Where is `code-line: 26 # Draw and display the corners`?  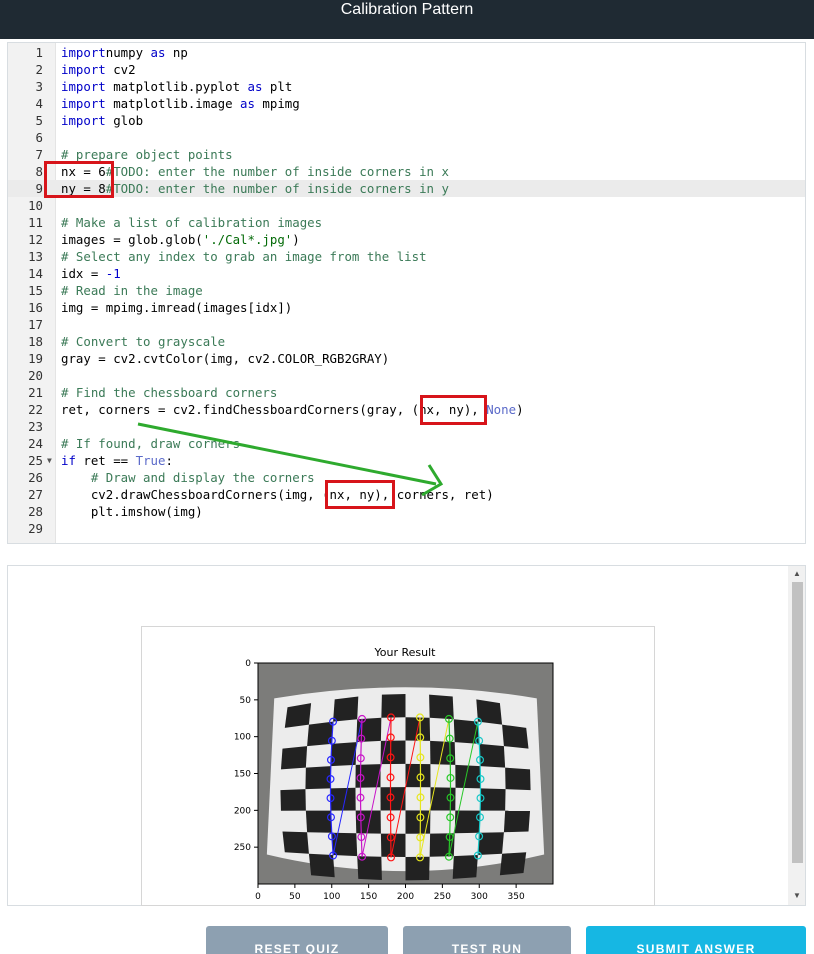
code-line: 26 # Draw and display the corners is located at coordinates (406, 477).